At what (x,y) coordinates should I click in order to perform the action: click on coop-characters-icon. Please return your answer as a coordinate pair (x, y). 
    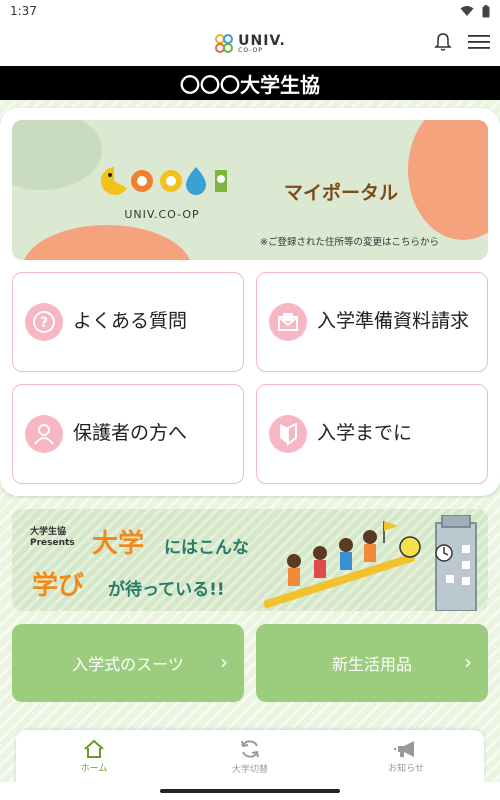
    Looking at the image, I should click on (163, 181).